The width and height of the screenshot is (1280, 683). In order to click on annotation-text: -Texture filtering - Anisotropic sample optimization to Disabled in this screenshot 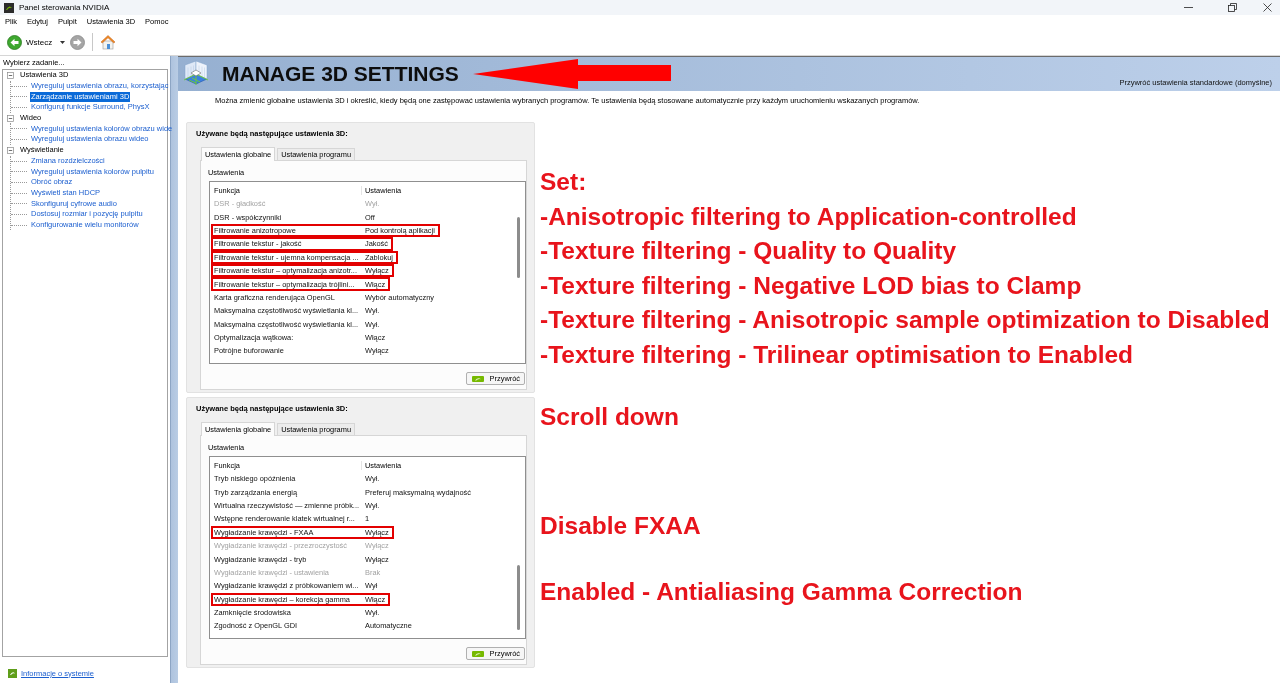, I will do `click(905, 320)`.